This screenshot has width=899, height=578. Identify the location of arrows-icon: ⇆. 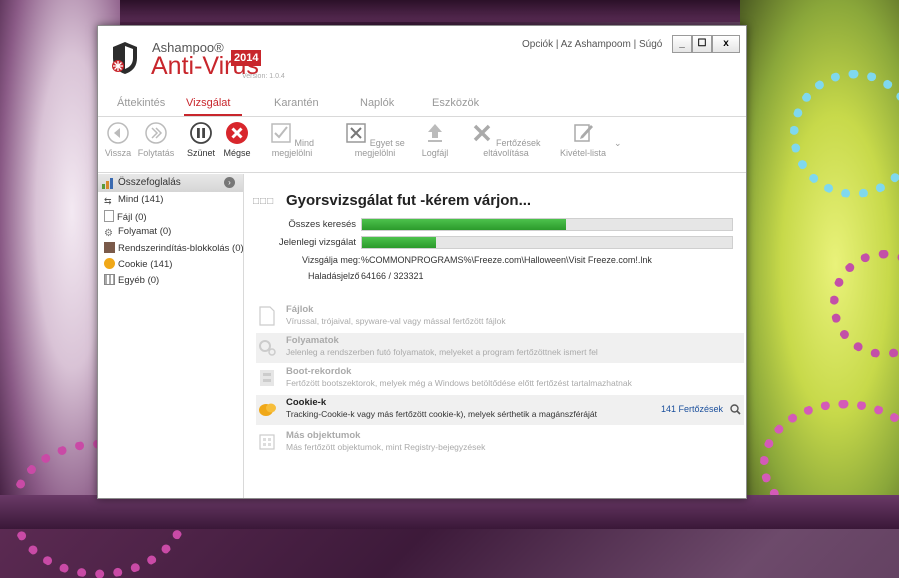
(108, 201).